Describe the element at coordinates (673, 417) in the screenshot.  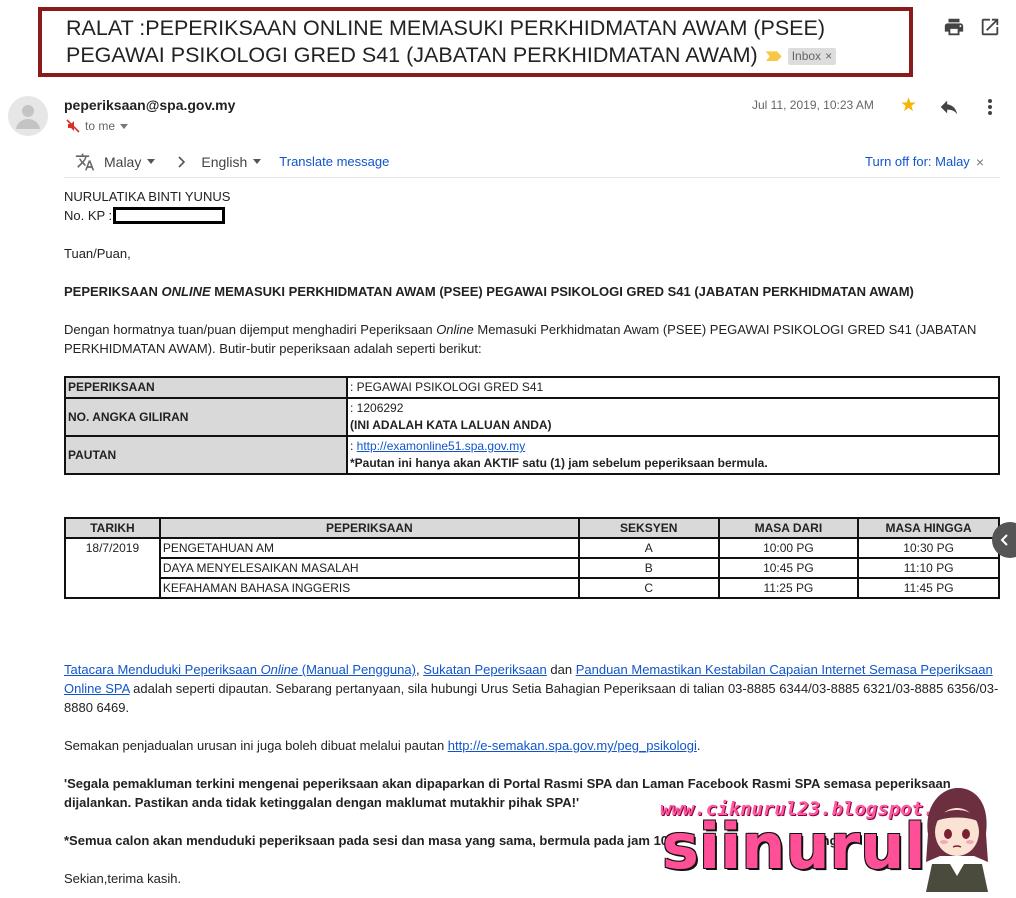
I see `table-cell: : 1206292 (INI ADALAH KATA LALUAN ANDA)` at that location.